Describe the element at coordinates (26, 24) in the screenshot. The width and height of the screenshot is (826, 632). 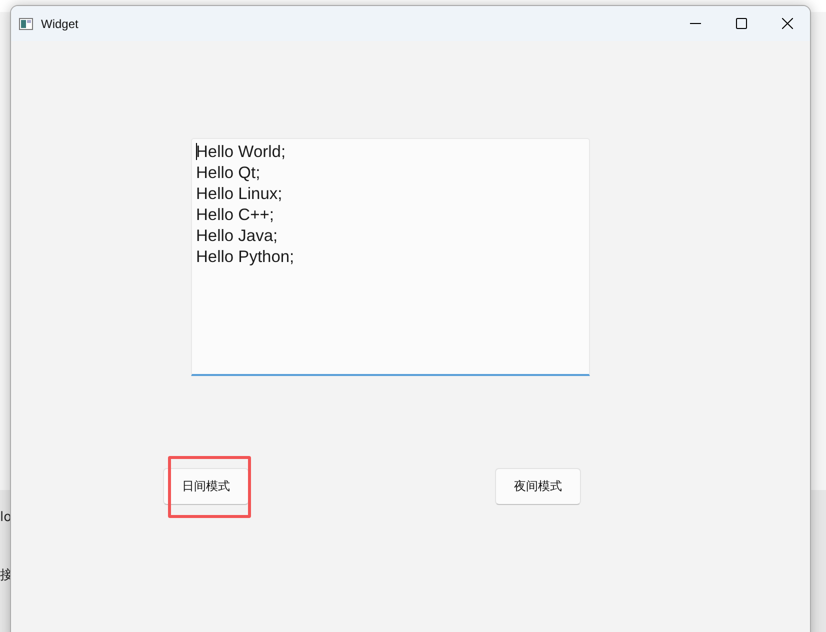
I see `app-icon` at that location.